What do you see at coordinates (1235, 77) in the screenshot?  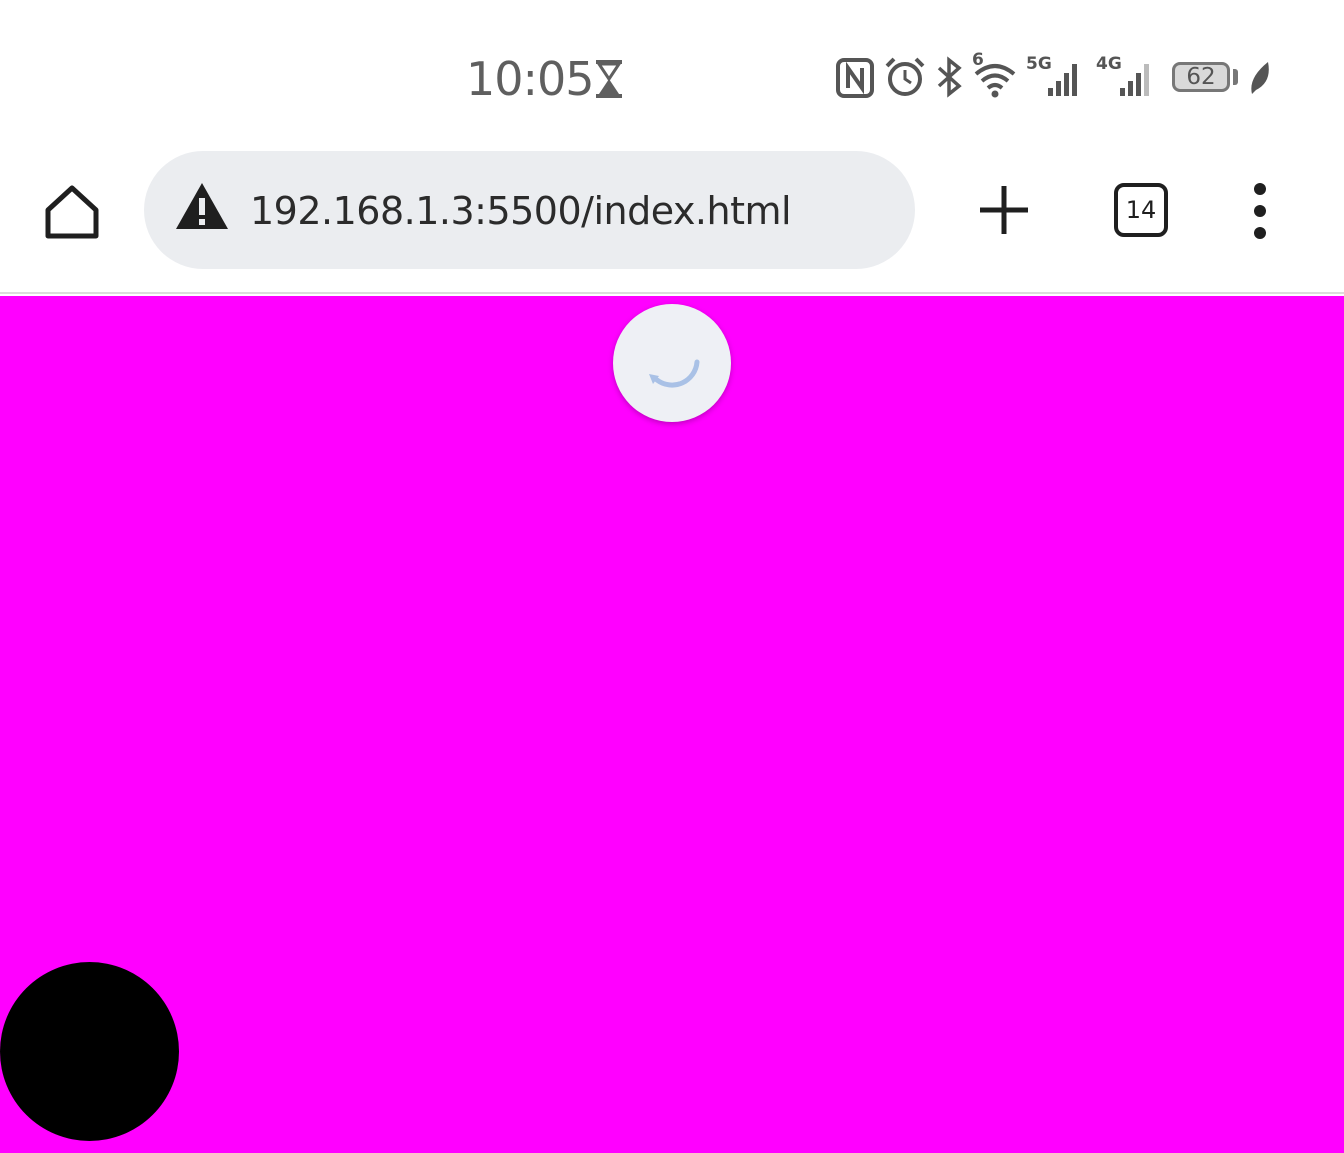 I see `battery-tip` at bounding box center [1235, 77].